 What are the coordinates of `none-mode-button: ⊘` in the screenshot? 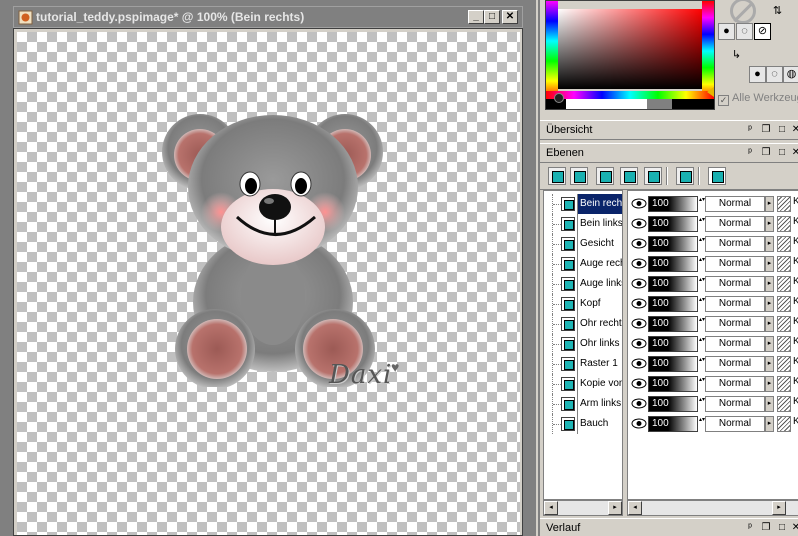 It's located at (762, 31).